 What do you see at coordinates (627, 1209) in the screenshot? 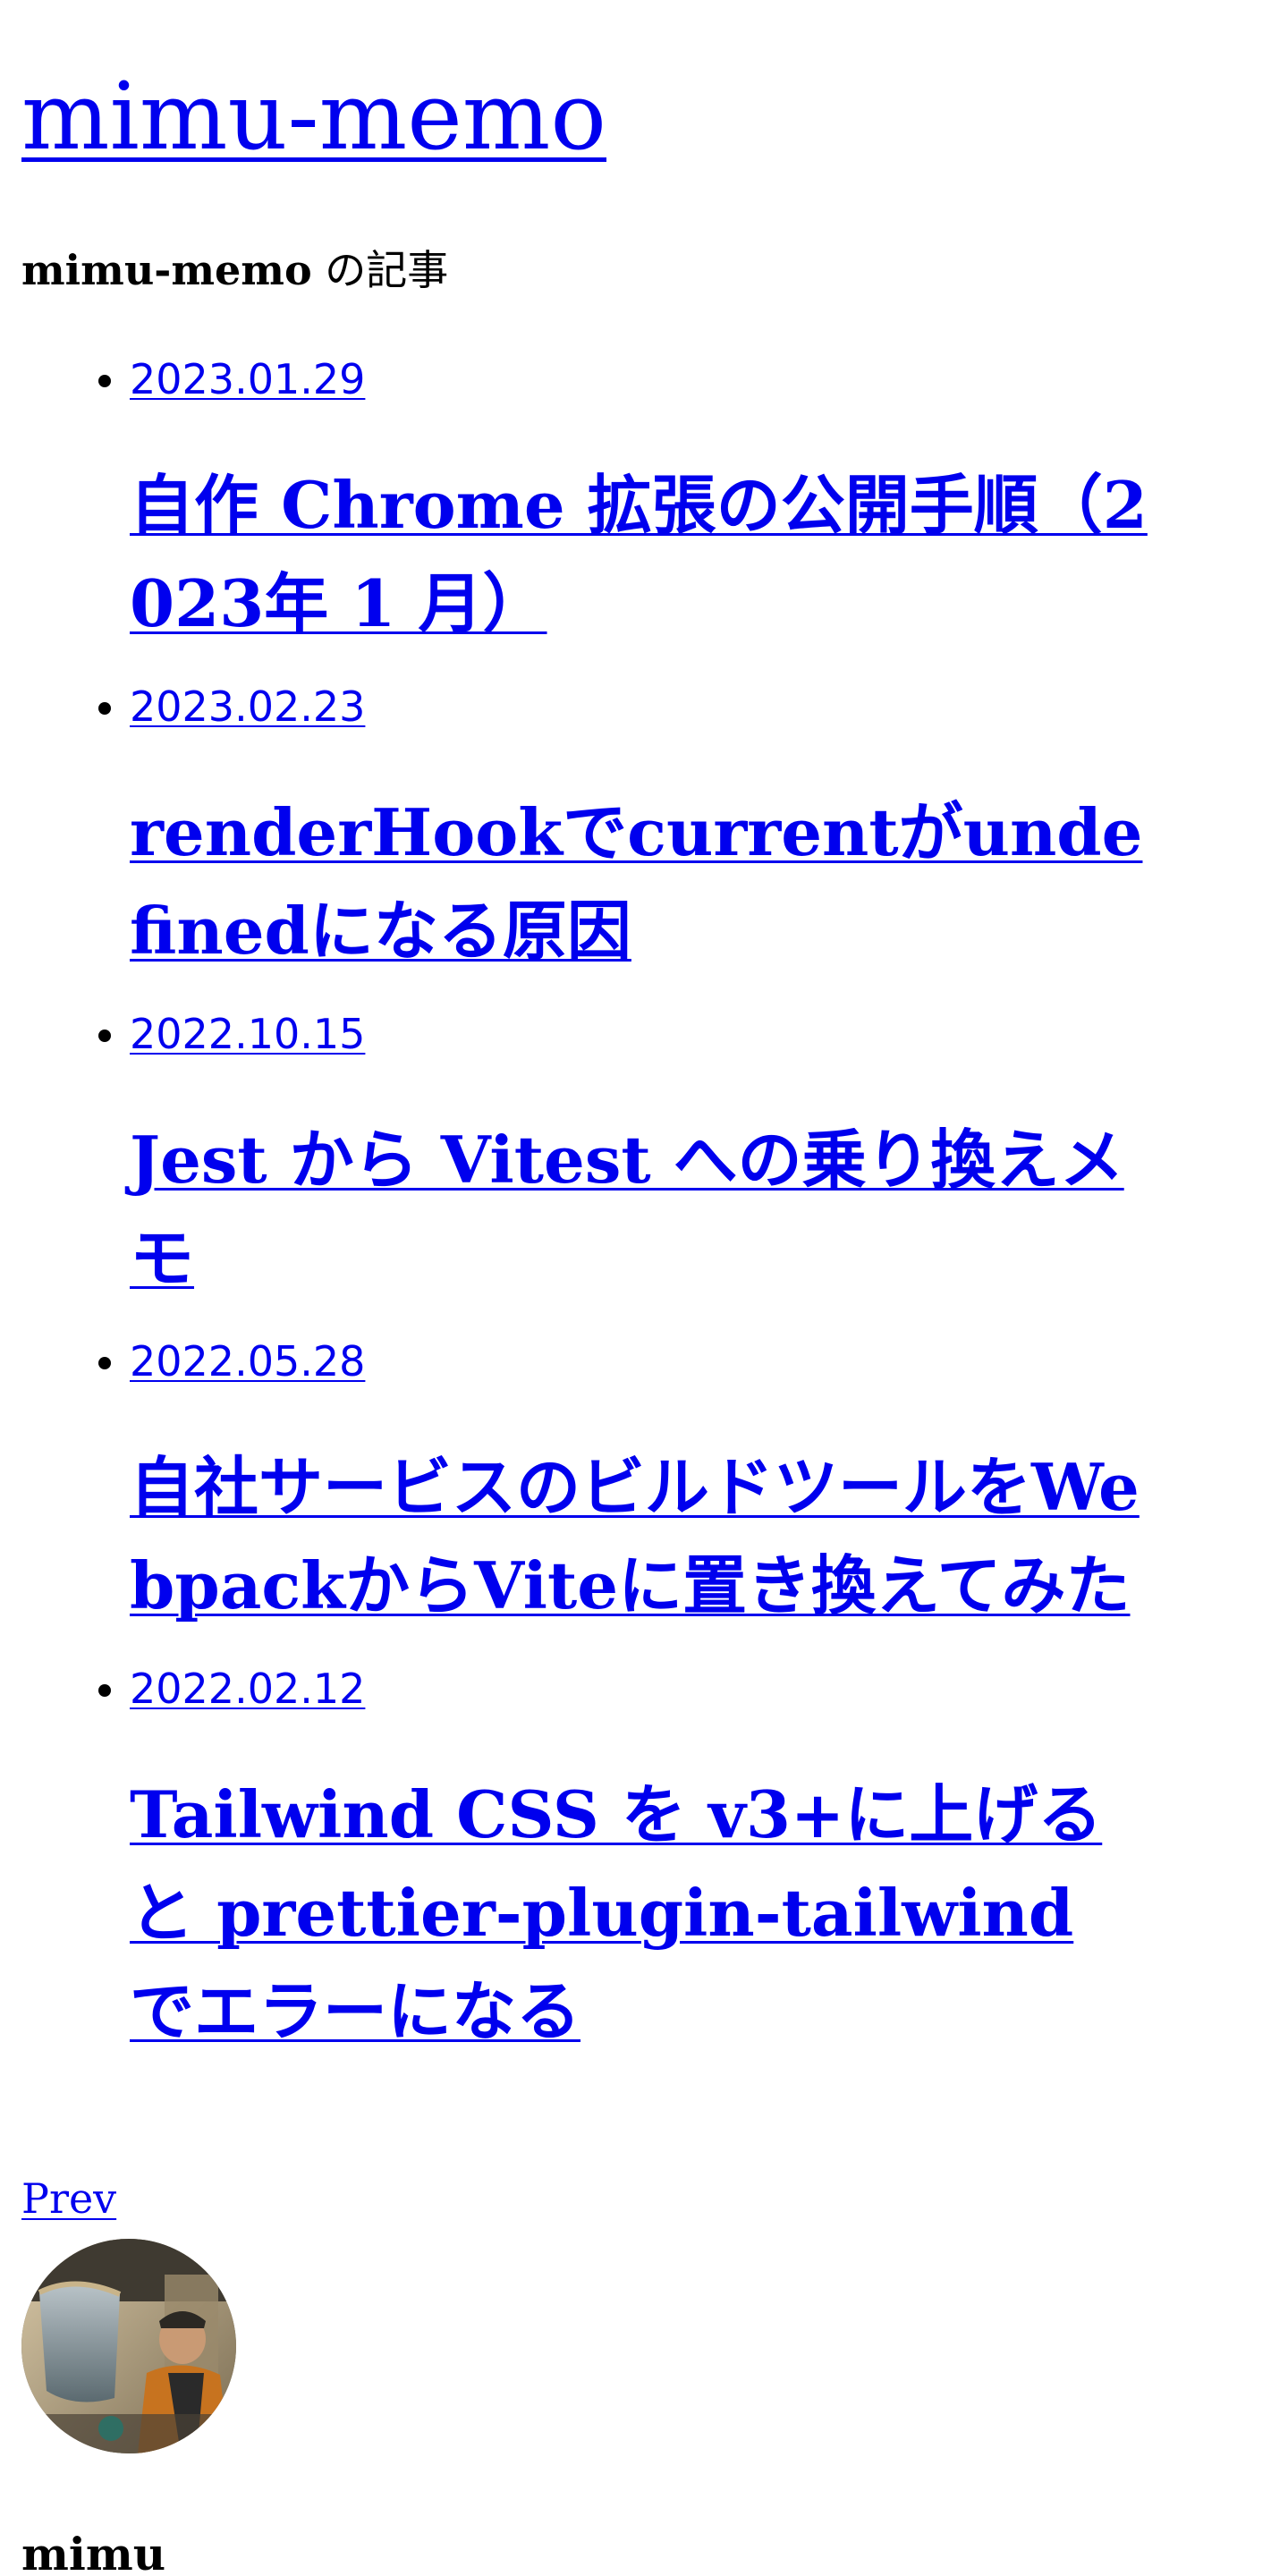
I see `post-title-link: Jest から Vitest への乗り換えメモ` at bounding box center [627, 1209].